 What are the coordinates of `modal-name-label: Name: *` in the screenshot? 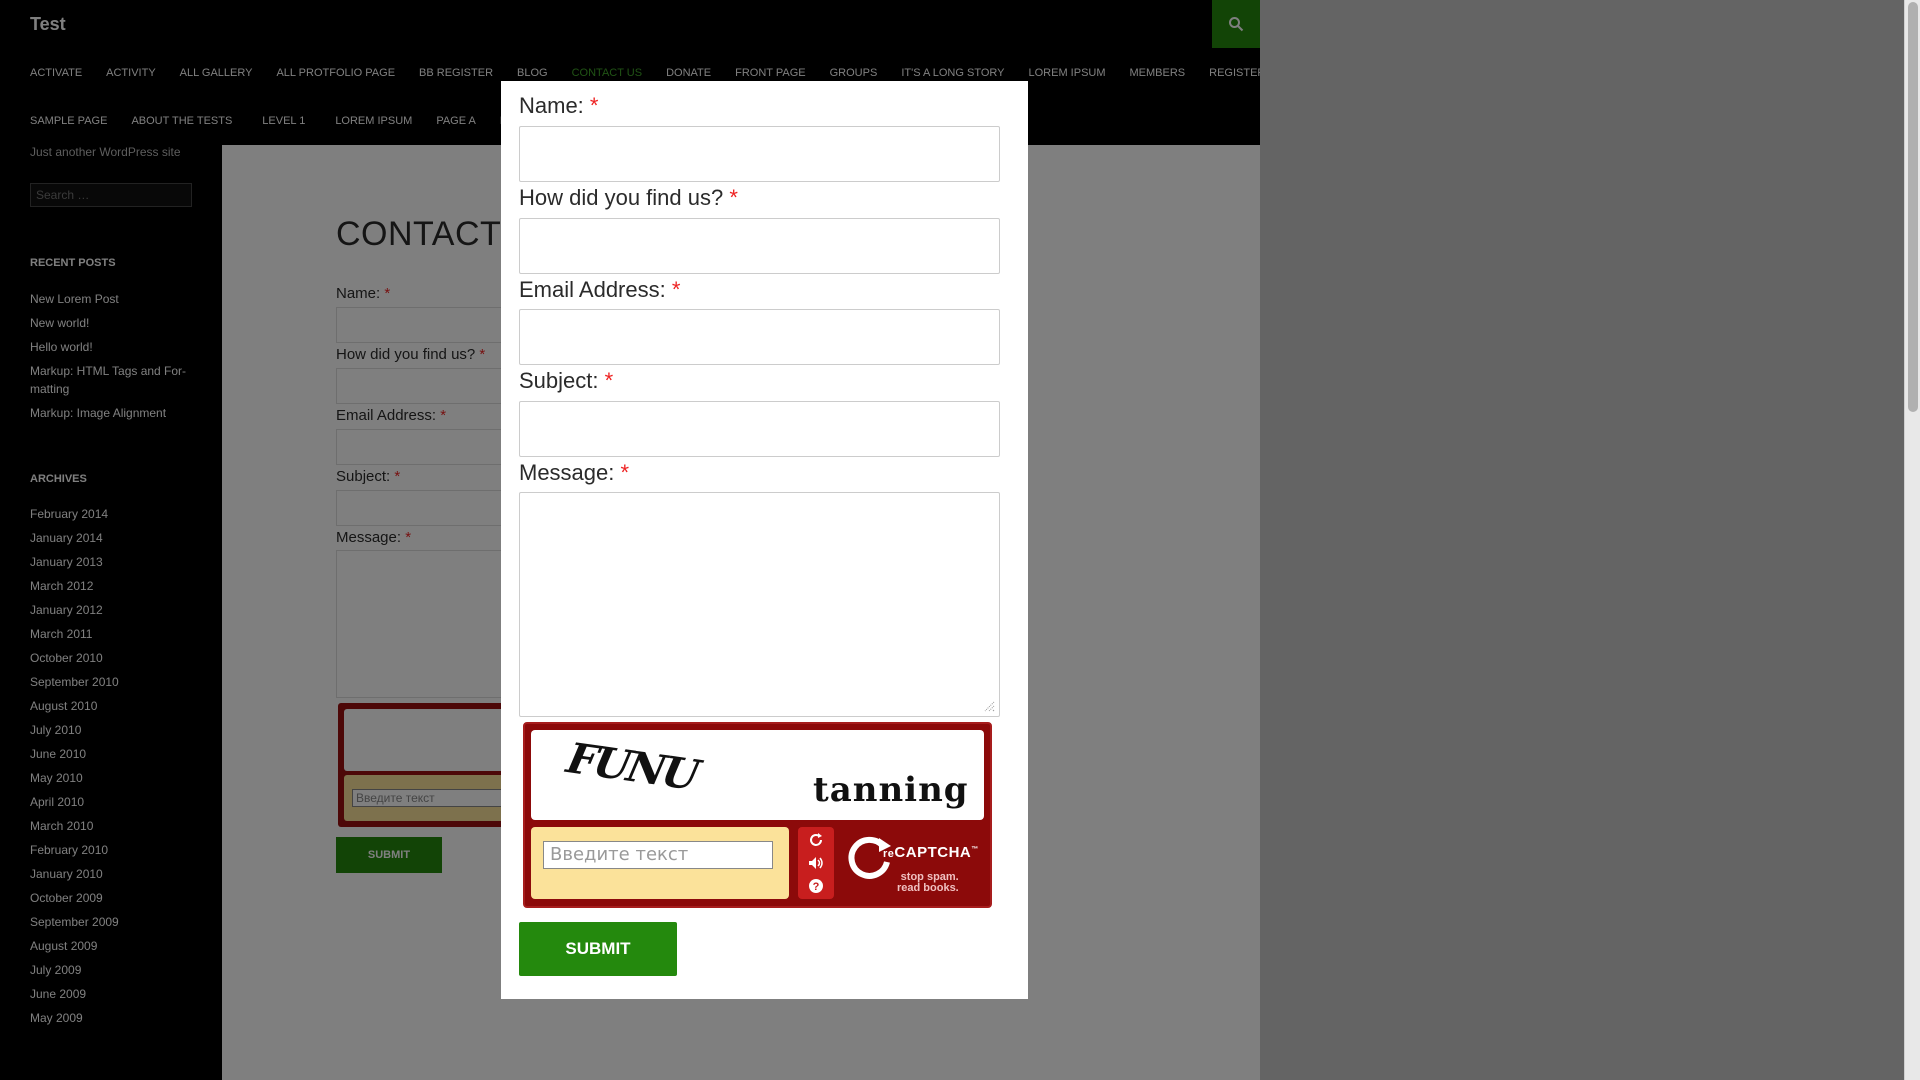 It's located at (559, 105).